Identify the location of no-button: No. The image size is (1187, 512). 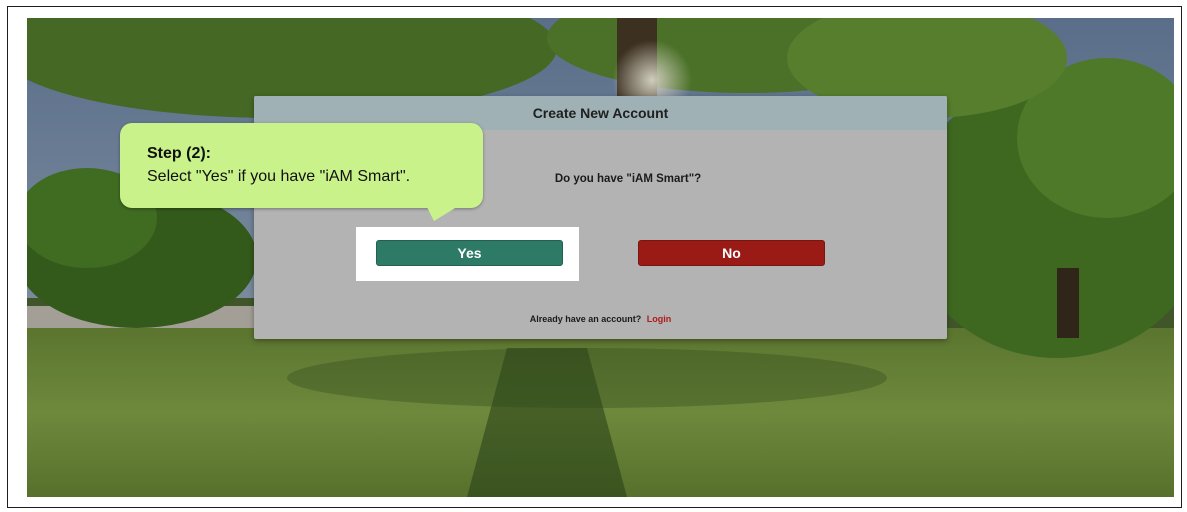
(731, 253).